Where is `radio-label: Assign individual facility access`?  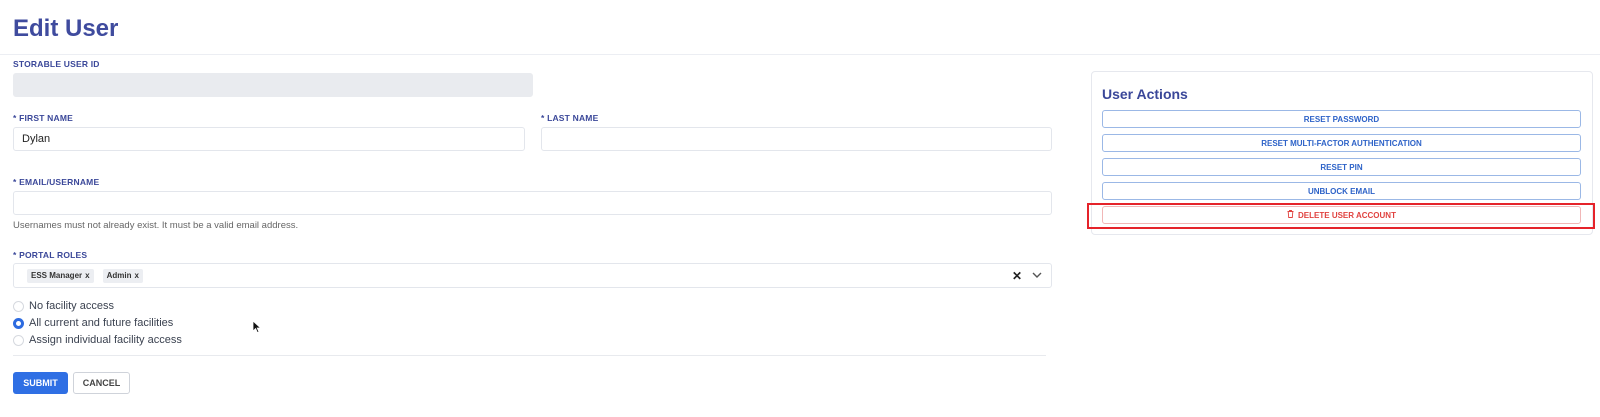 radio-label: Assign individual facility access is located at coordinates (105, 340).